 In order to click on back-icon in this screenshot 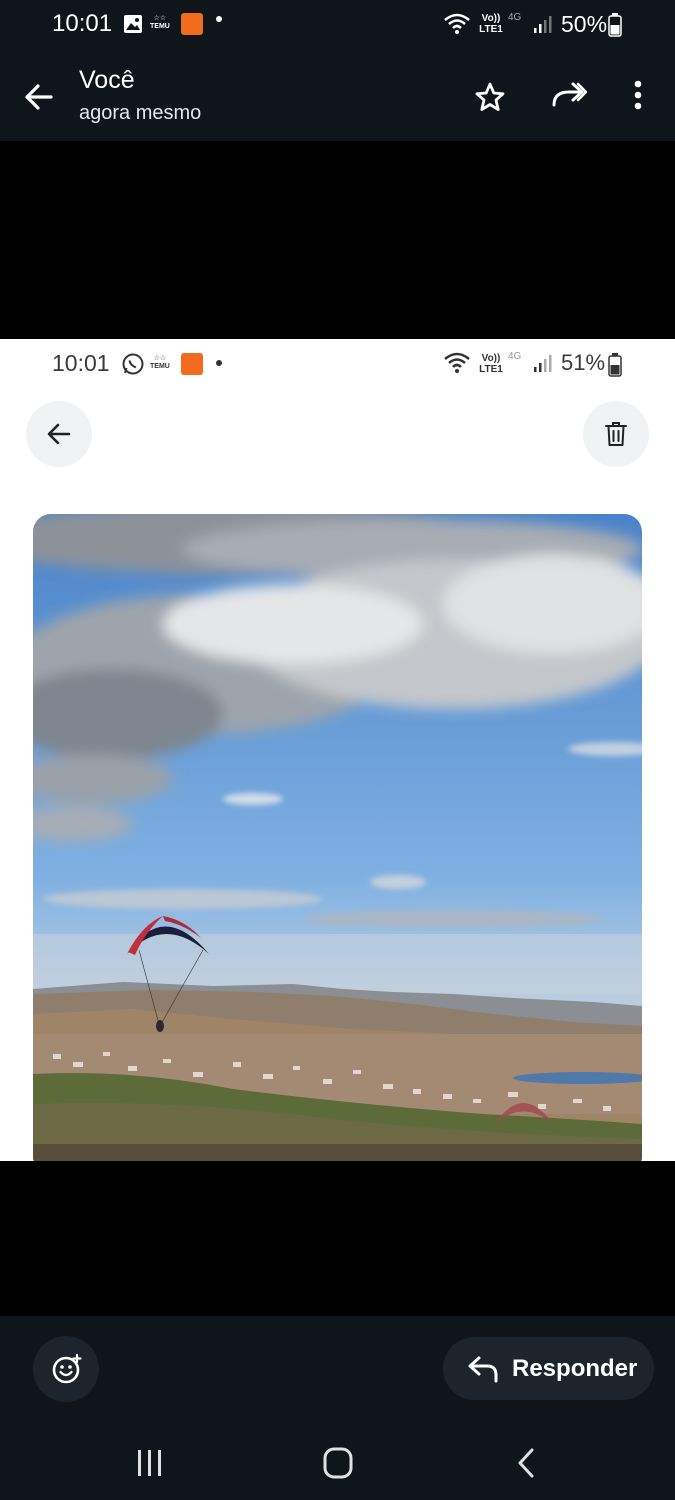, I will do `click(526, 1463)`.